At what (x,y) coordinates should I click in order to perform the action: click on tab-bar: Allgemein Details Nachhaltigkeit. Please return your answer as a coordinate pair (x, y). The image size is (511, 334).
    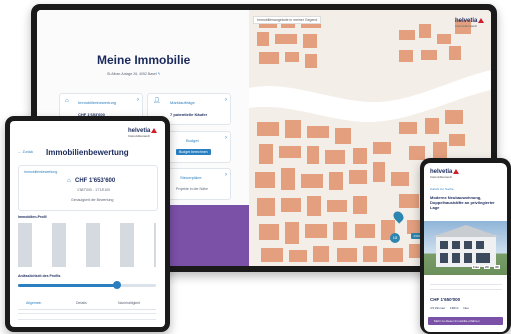
    Looking at the image, I should click on (87, 304).